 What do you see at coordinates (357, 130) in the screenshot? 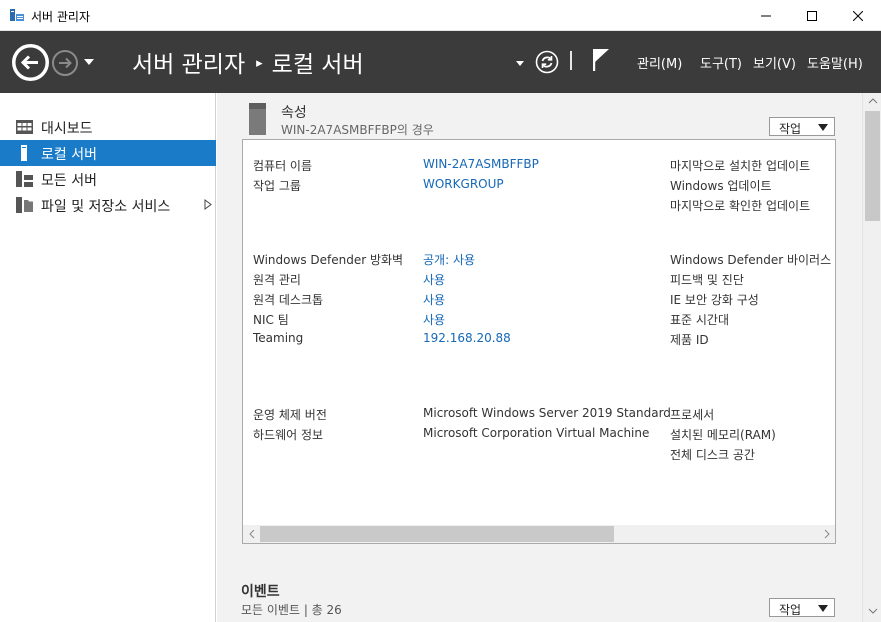
I see `properties-subtitle: WIN-2A7ASMBFFBP의 경우` at bounding box center [357, 130].